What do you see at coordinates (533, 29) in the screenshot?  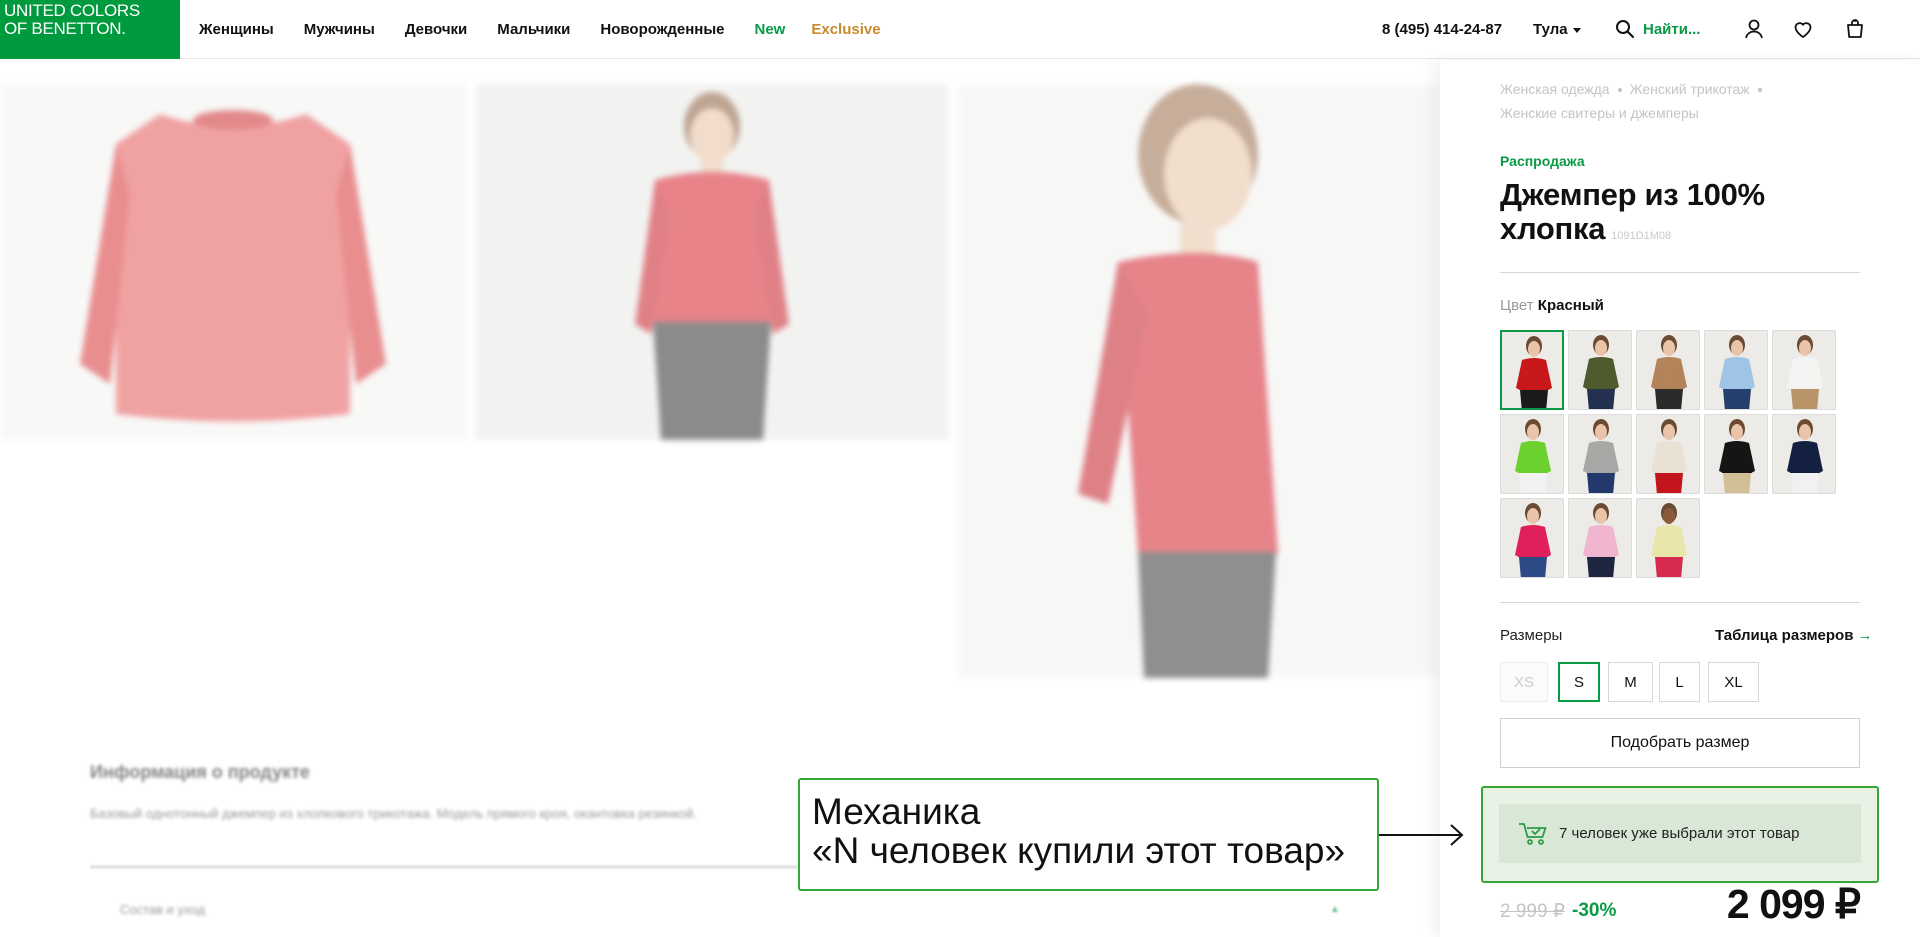 I see `nav-item-boys: Мальчики` at bounding box center [533, 29].